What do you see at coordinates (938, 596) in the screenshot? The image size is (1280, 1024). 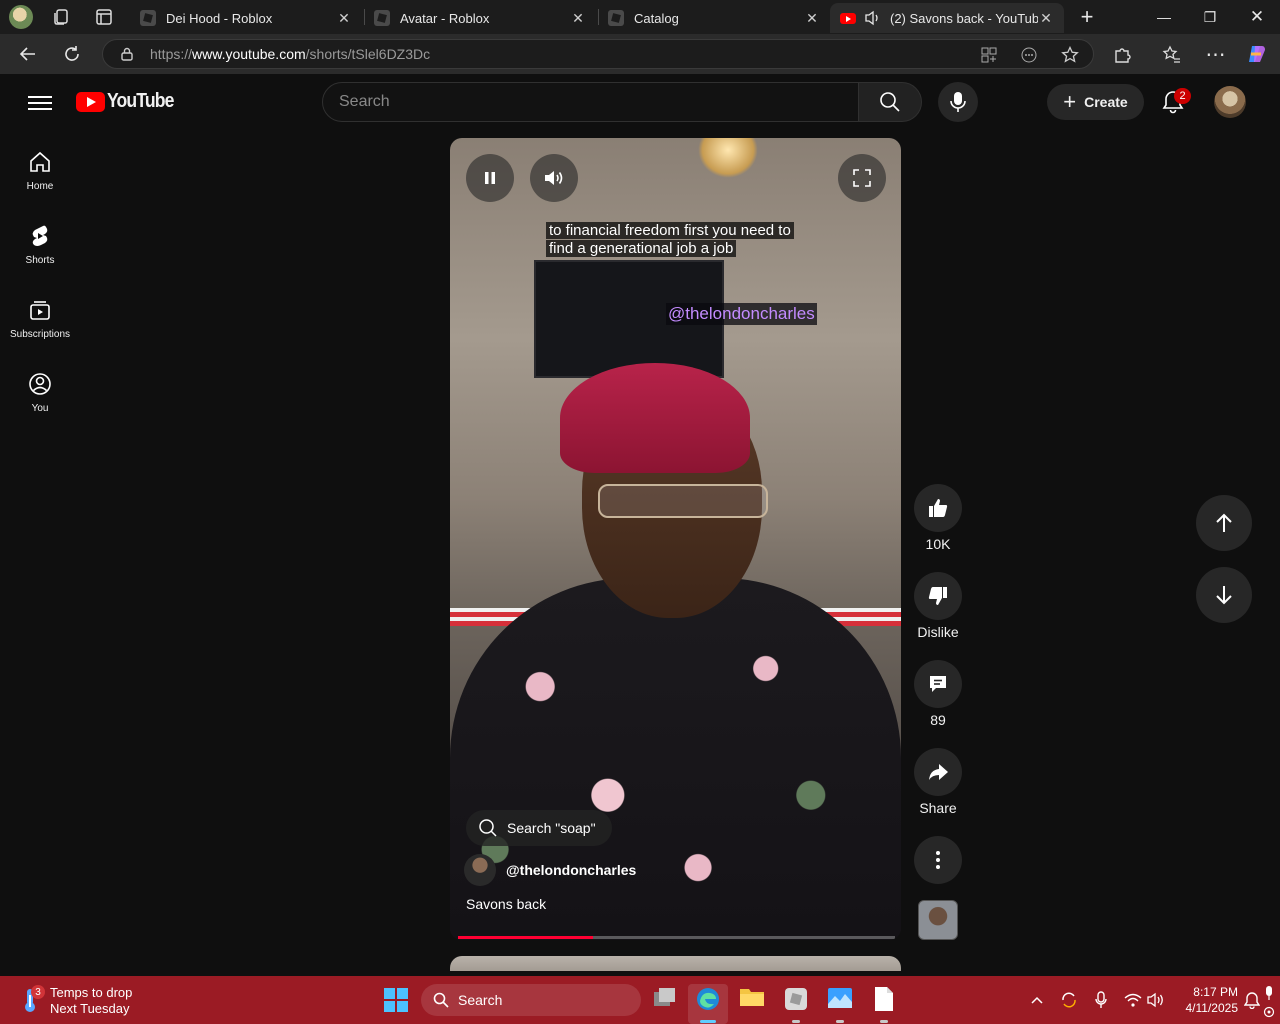 I see `dislike-button` at bounding box center [938, 596].